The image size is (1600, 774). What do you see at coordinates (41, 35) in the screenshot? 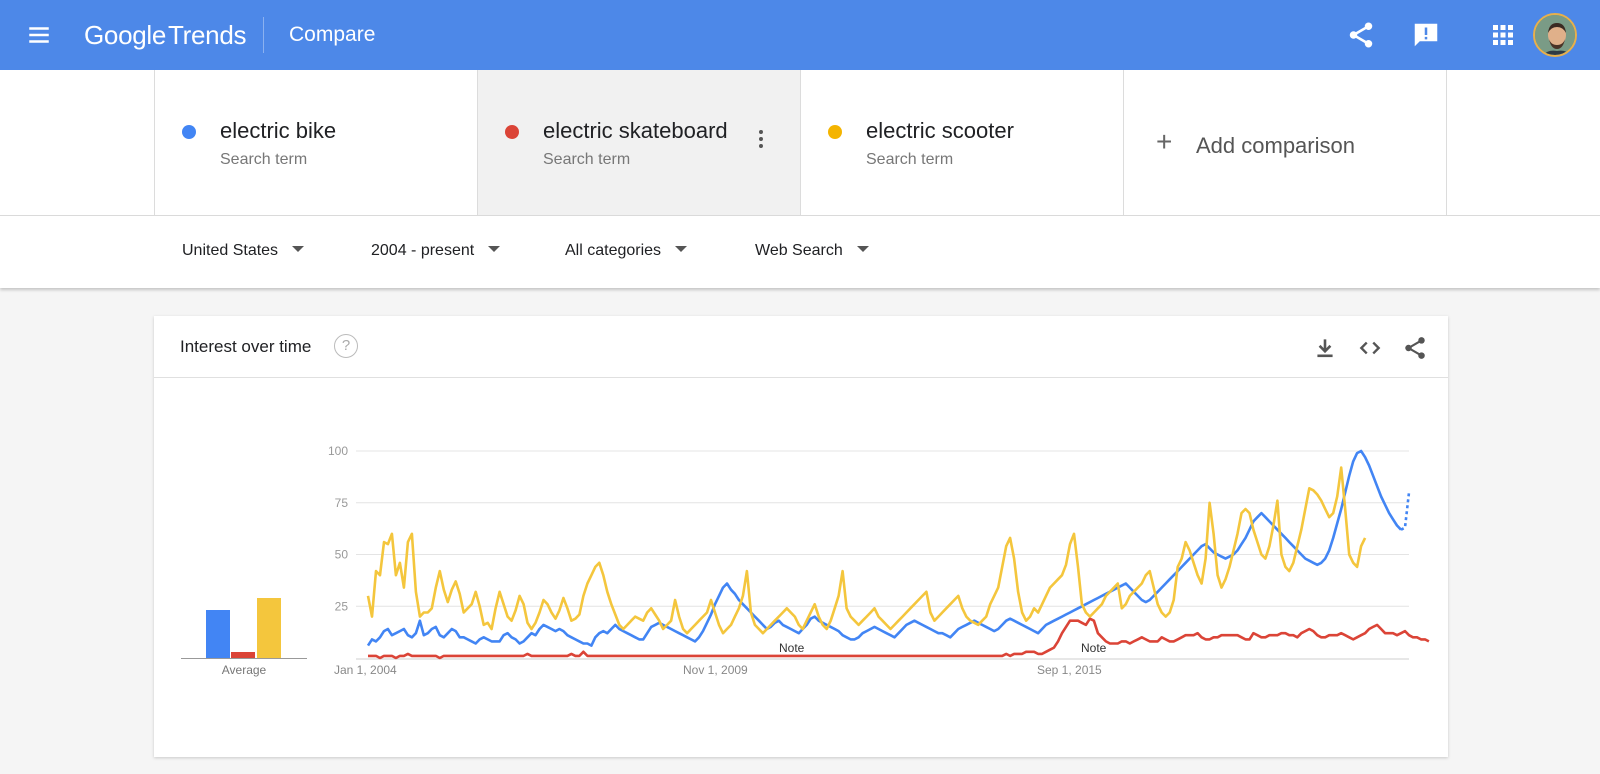
I see `menu-icon` at bounding box center [41, 35].